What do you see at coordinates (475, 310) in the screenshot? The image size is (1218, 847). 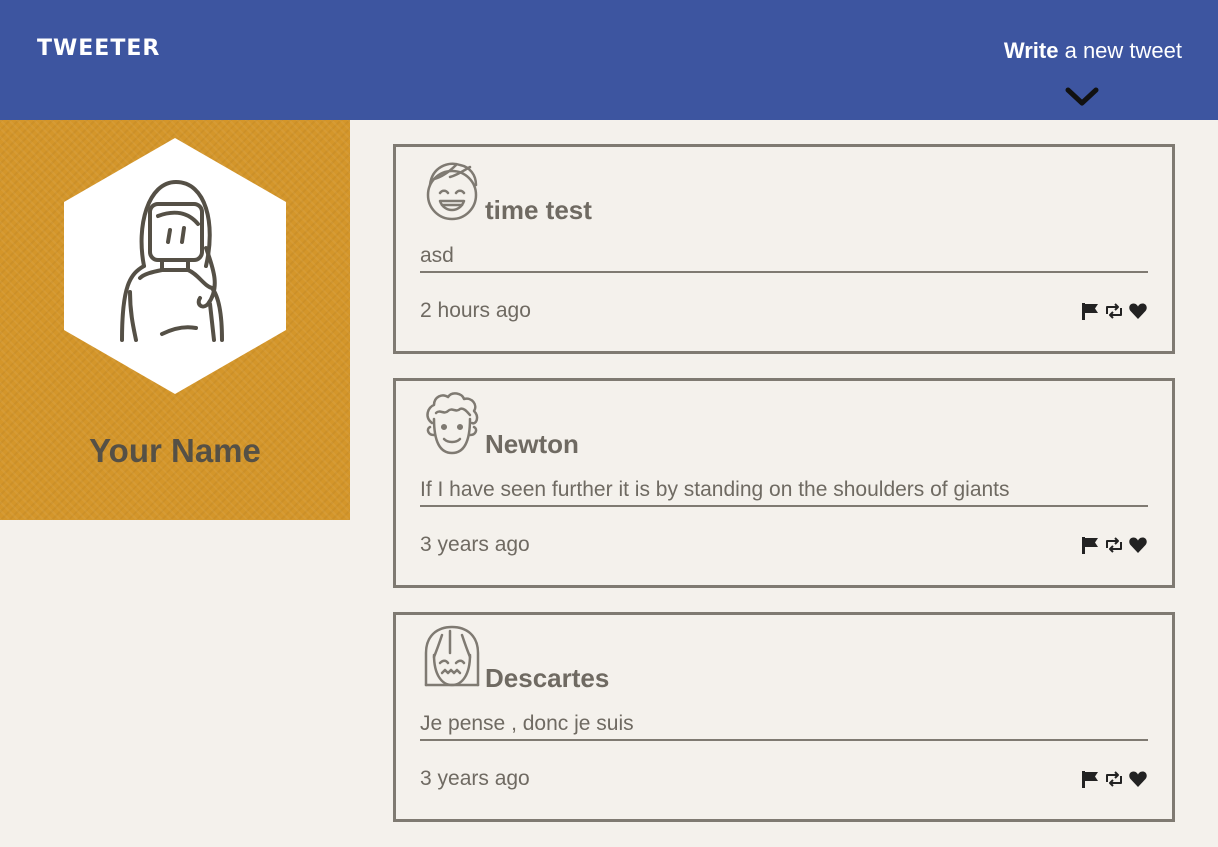 I see `tweet-timestamp: 2 hours ago` at bounding box center [475, 310].